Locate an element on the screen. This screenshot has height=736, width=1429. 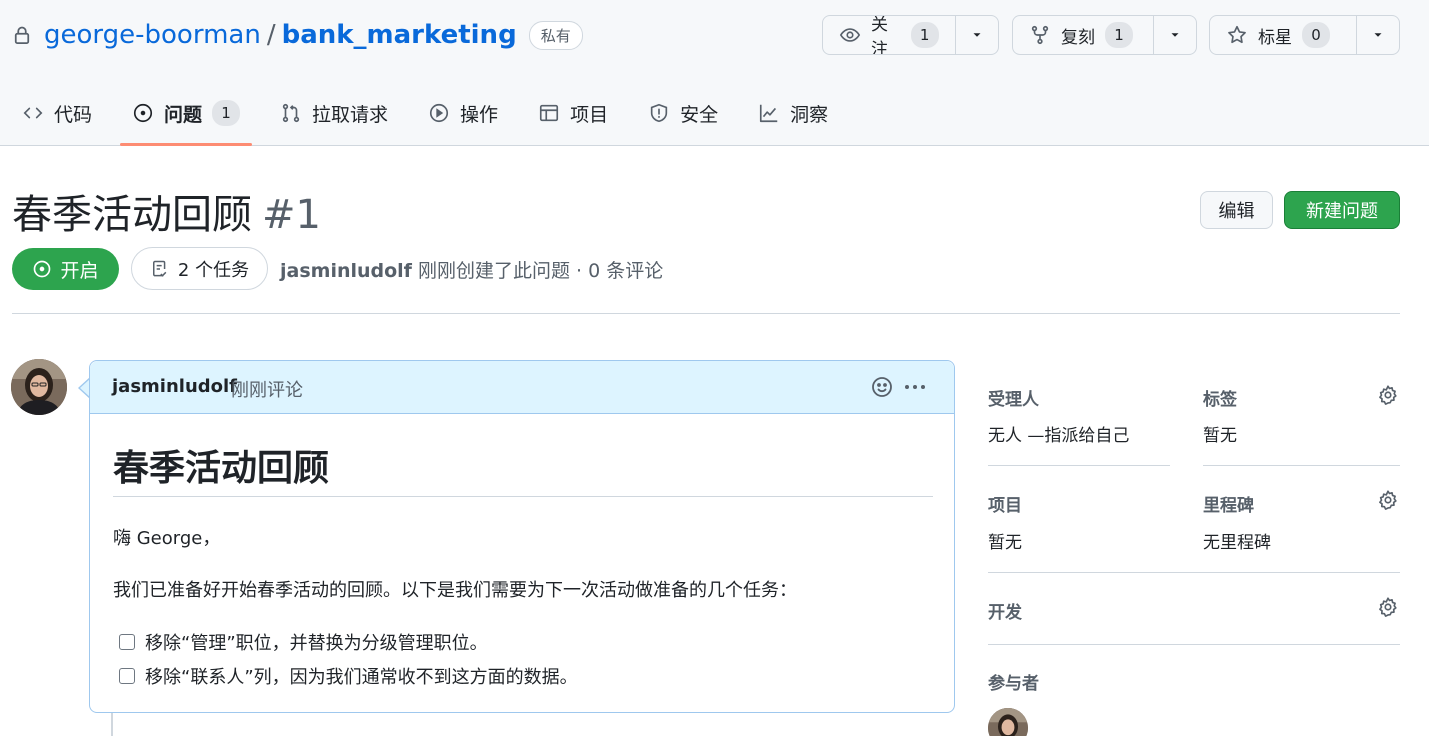
issue-state-label: 开启 is located at coordinates (79, 270).